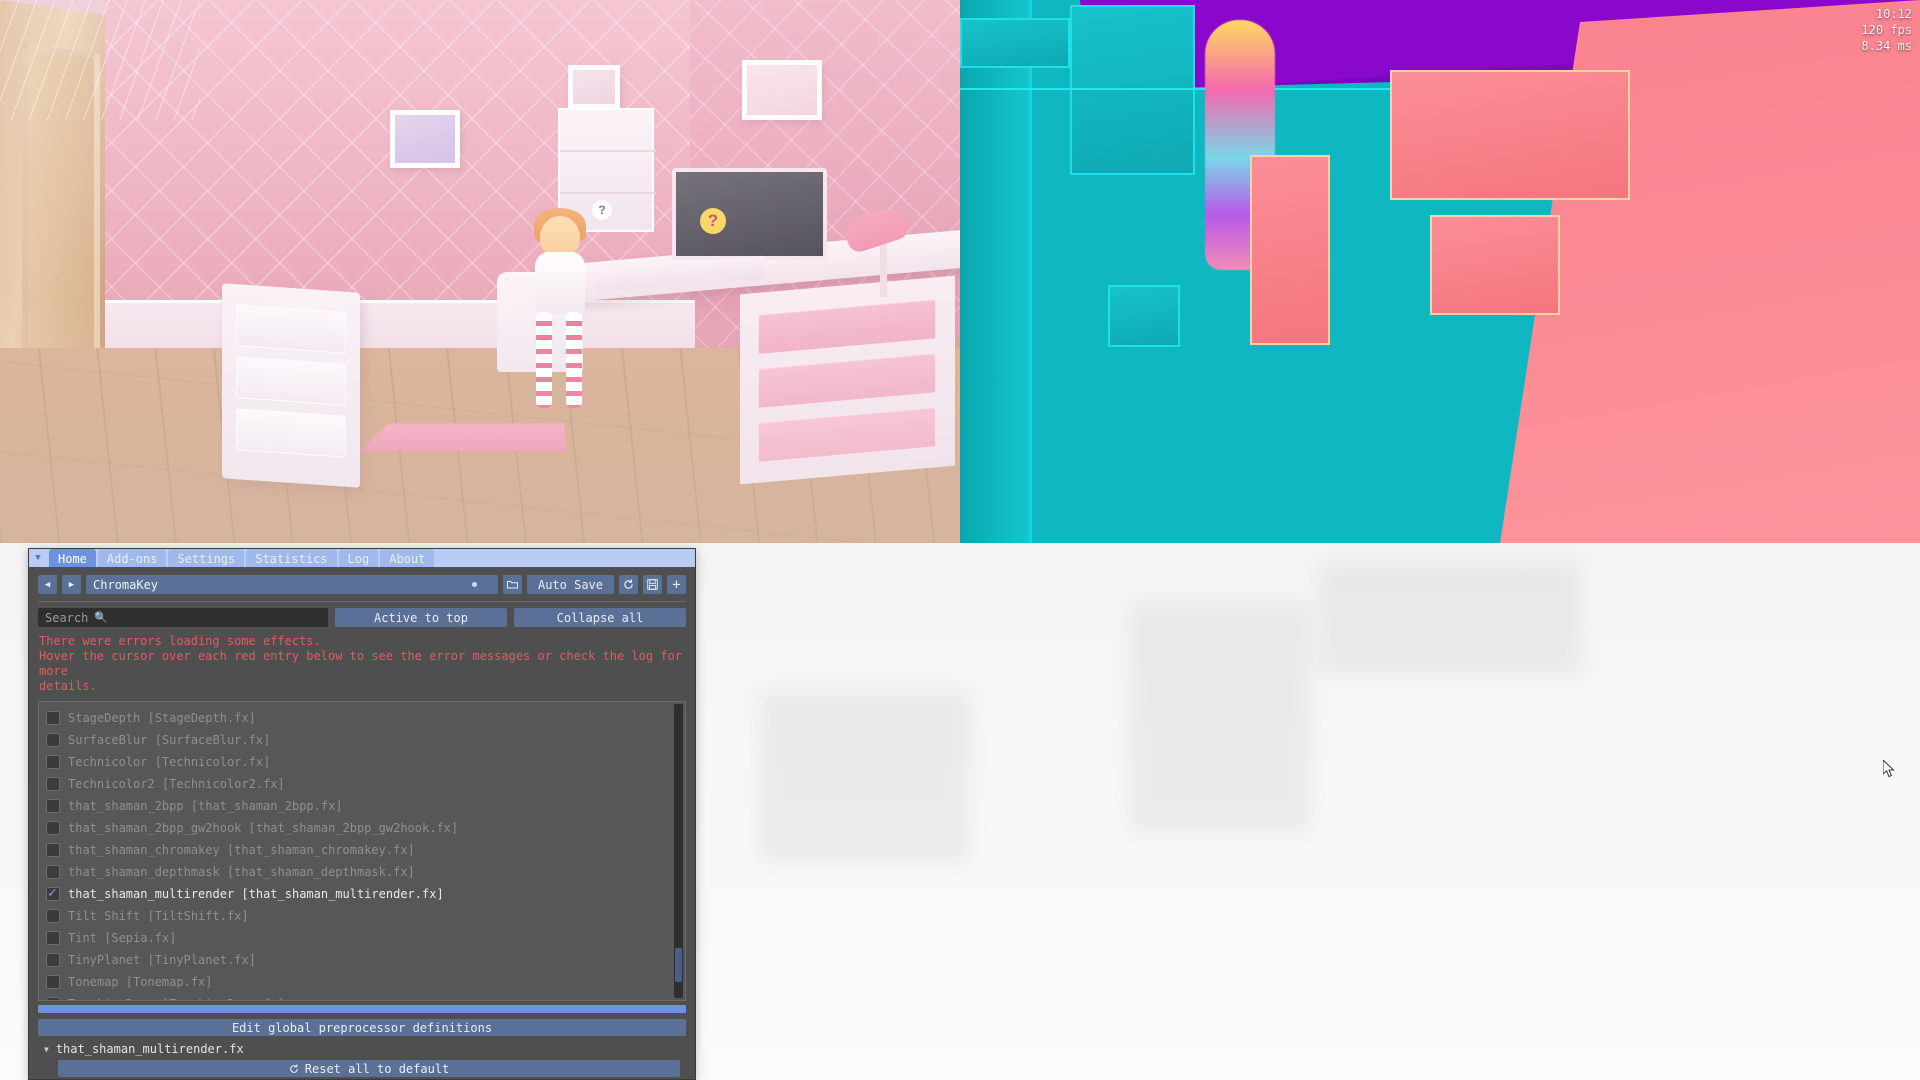 The width and height of the screenshot is (1920, 1080). What do you see at coordinates (421, 617) in the screenshot?
I see `active-to-top-button: Active to top` at bounding box center [421, 617].